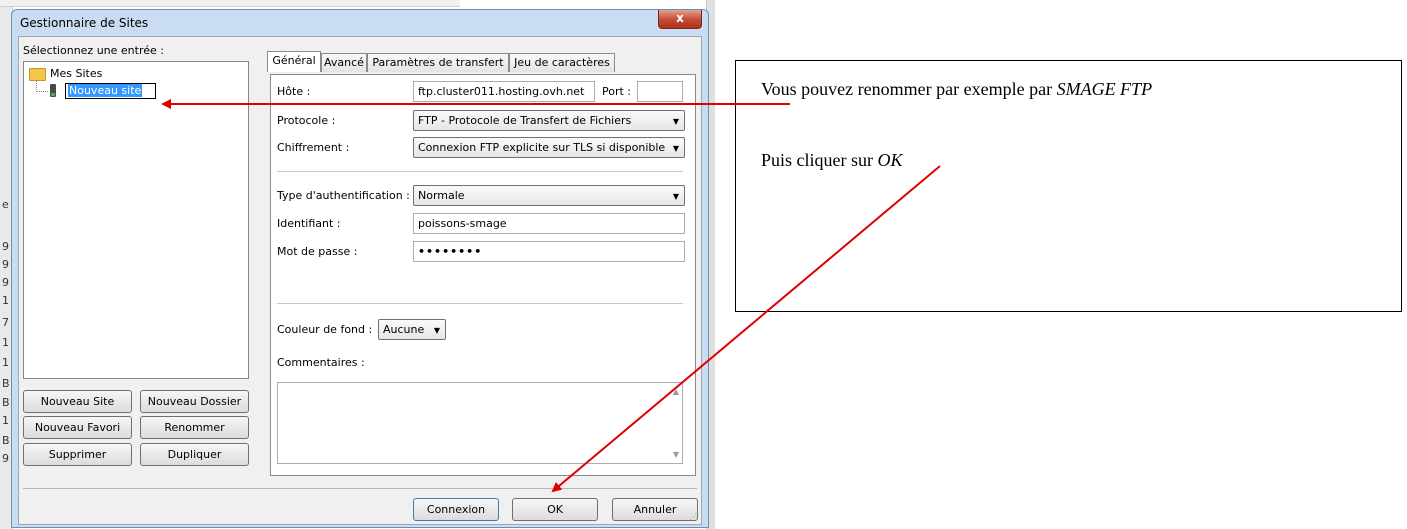 This screenshot has width=1407, height=529. Describe the element at coordinates (360, 23) in the screenshot. I see `title-bar: Gestionnaire de Sites x` at that location.